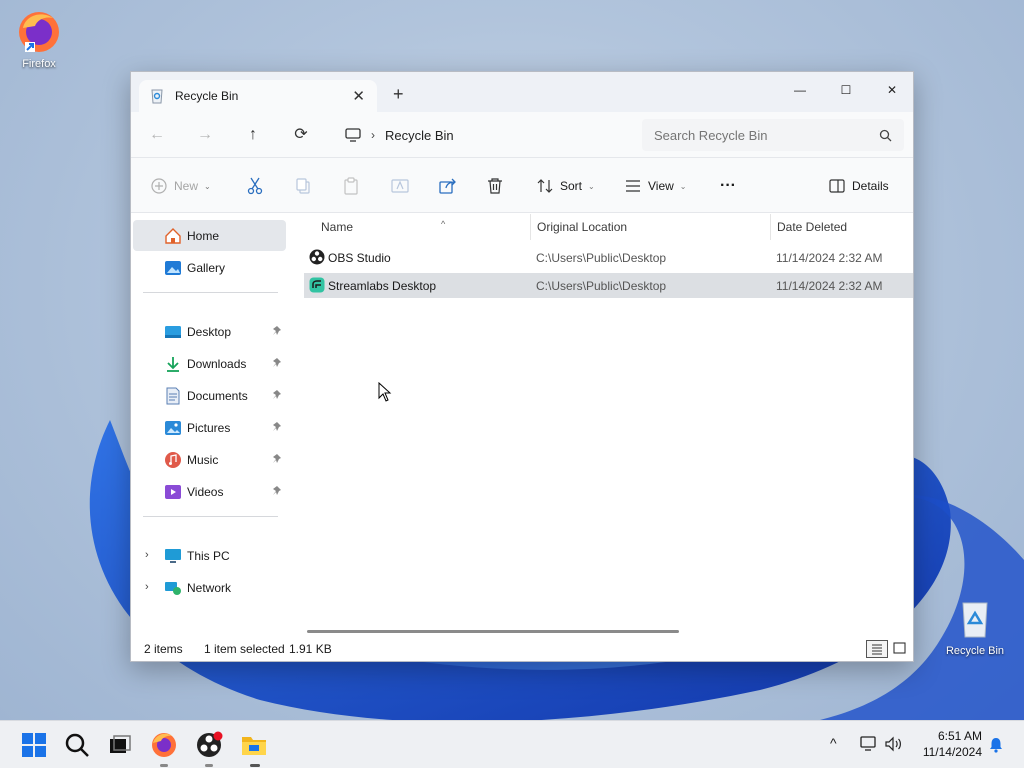 This screenshot has width=1024, height=768. I want to click on search-box, so click(773, 135).